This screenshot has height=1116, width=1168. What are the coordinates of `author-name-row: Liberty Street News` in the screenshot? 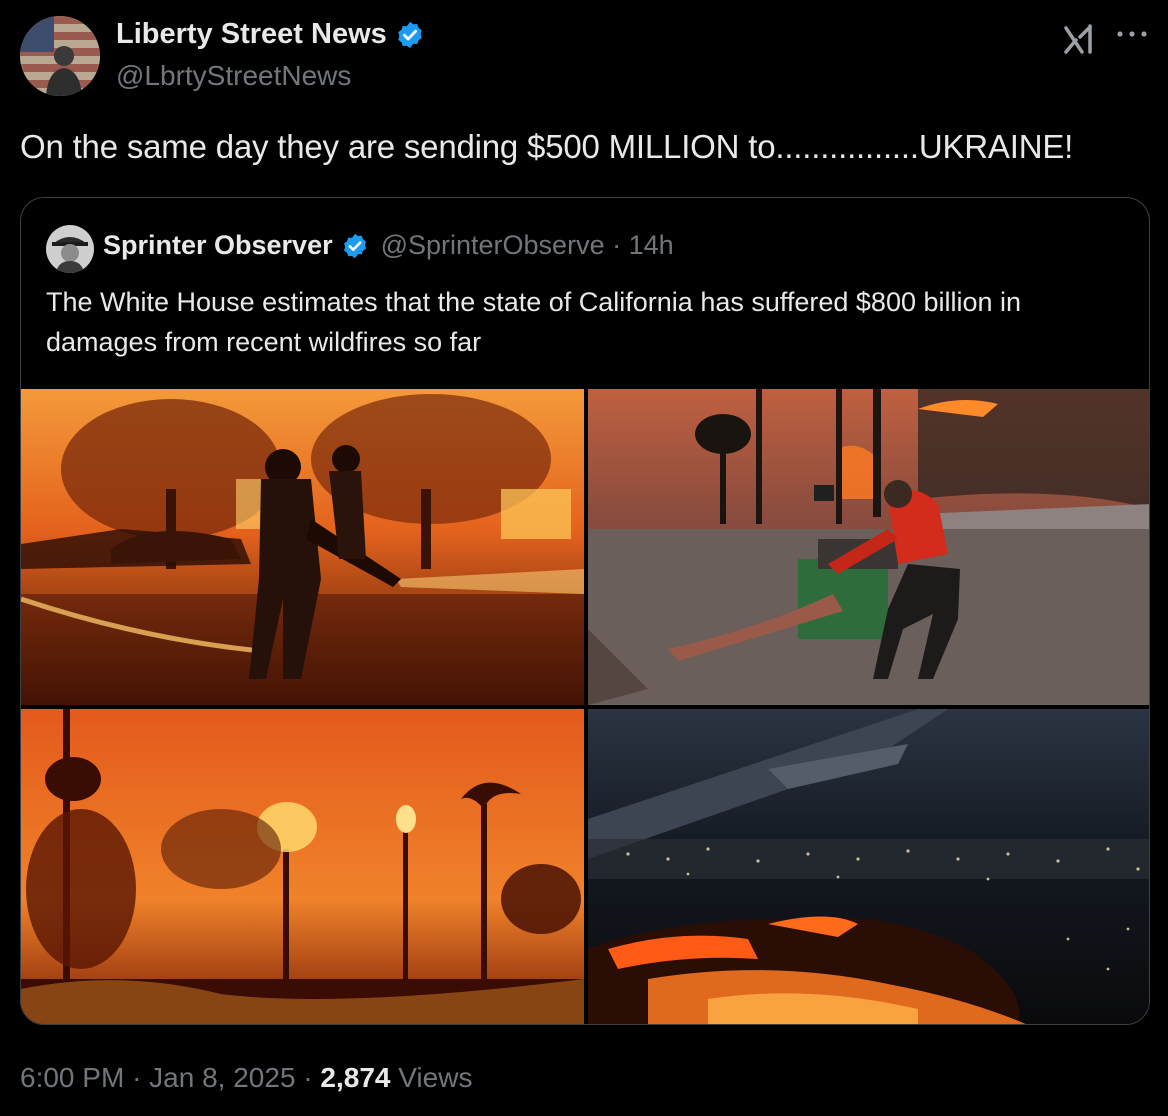 It's located at (270, 34).